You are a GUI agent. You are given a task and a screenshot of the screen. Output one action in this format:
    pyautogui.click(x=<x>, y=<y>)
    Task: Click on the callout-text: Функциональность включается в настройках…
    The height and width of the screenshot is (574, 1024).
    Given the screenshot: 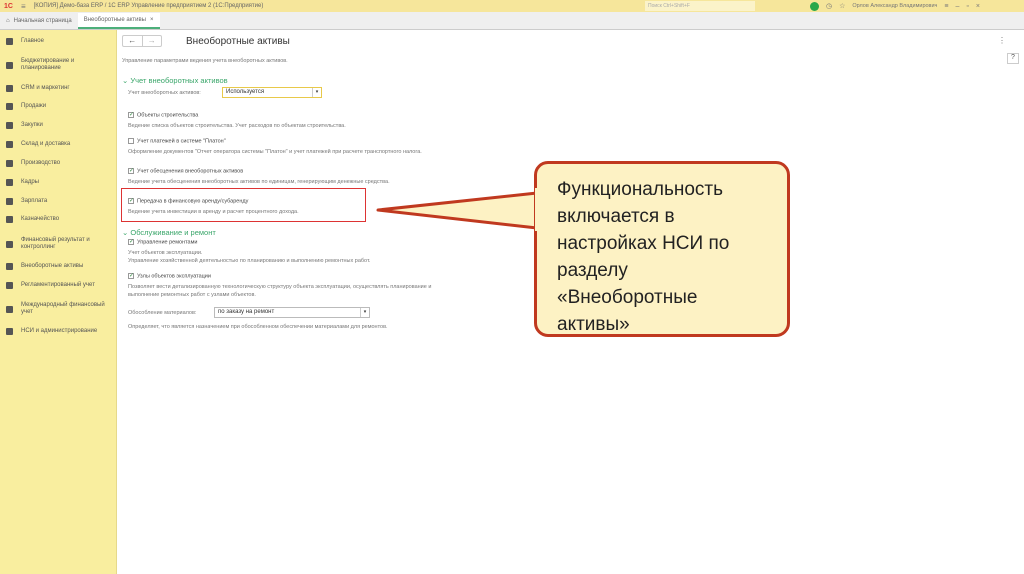 What is the action you would take?
    pyautogui.click(x=643, y=257)
    